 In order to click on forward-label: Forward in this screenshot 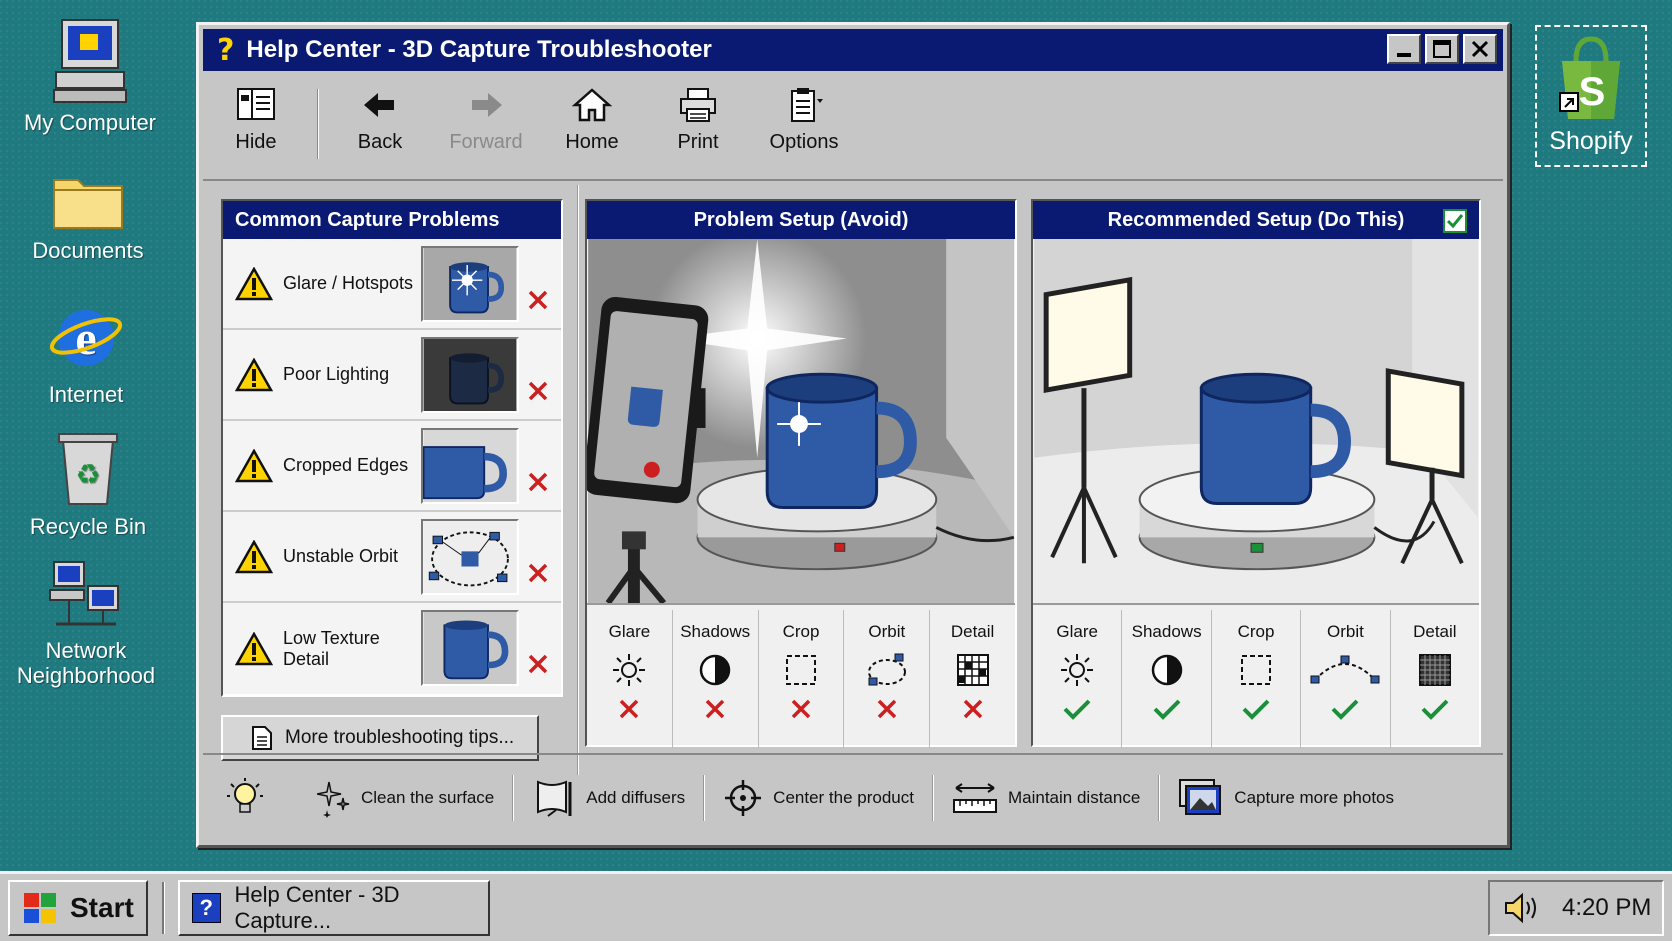, I will do `click(486, 142)`.